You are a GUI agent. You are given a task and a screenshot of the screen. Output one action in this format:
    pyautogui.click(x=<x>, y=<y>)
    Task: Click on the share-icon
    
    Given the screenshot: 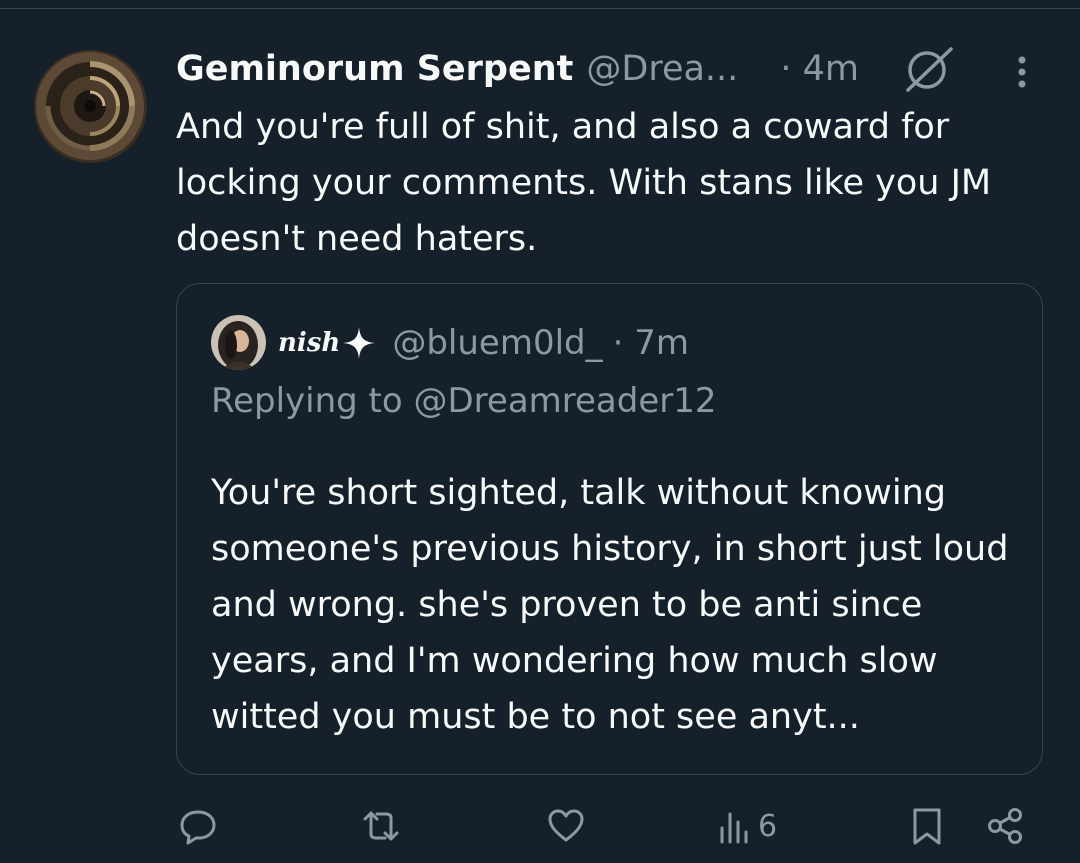 What is the action you would take?
    pyautogui.click(x=1005, y=826)
    